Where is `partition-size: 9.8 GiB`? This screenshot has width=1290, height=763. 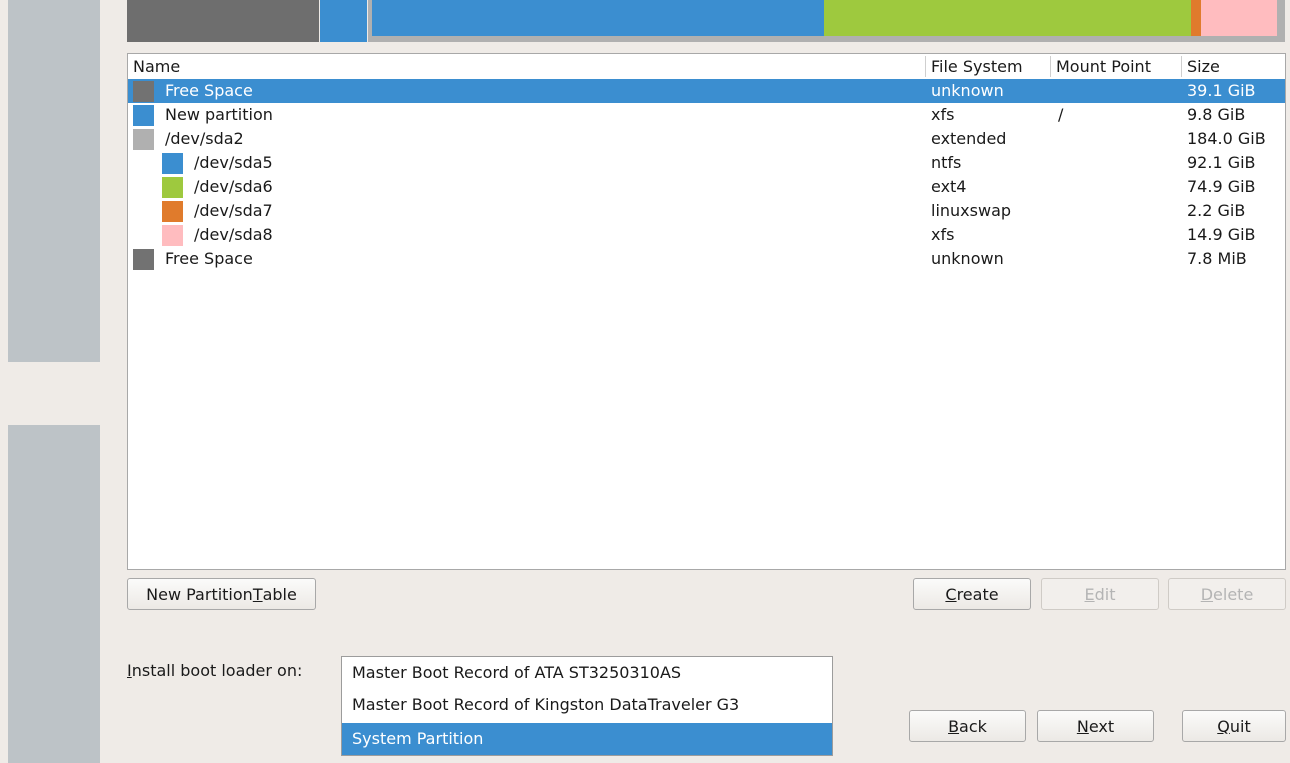
partition-size: 9.8 GiB is located at coordinates (1216, 114).